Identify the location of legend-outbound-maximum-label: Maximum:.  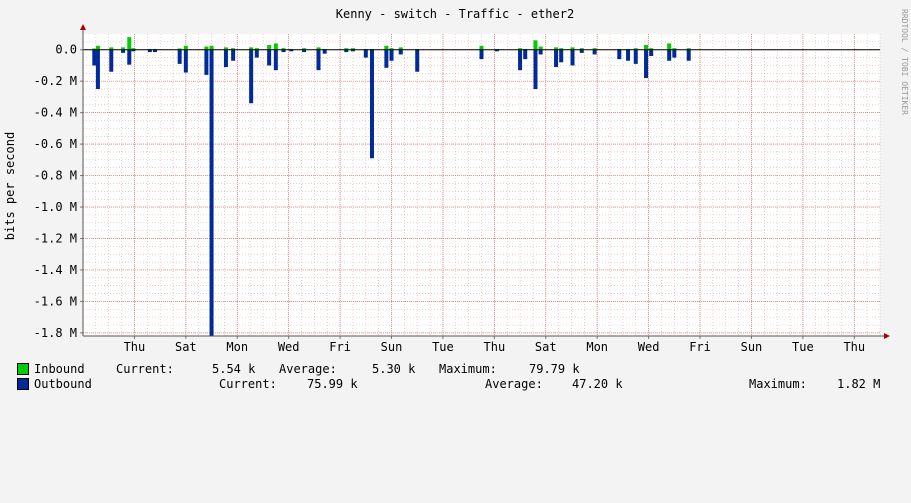
(778, 384).